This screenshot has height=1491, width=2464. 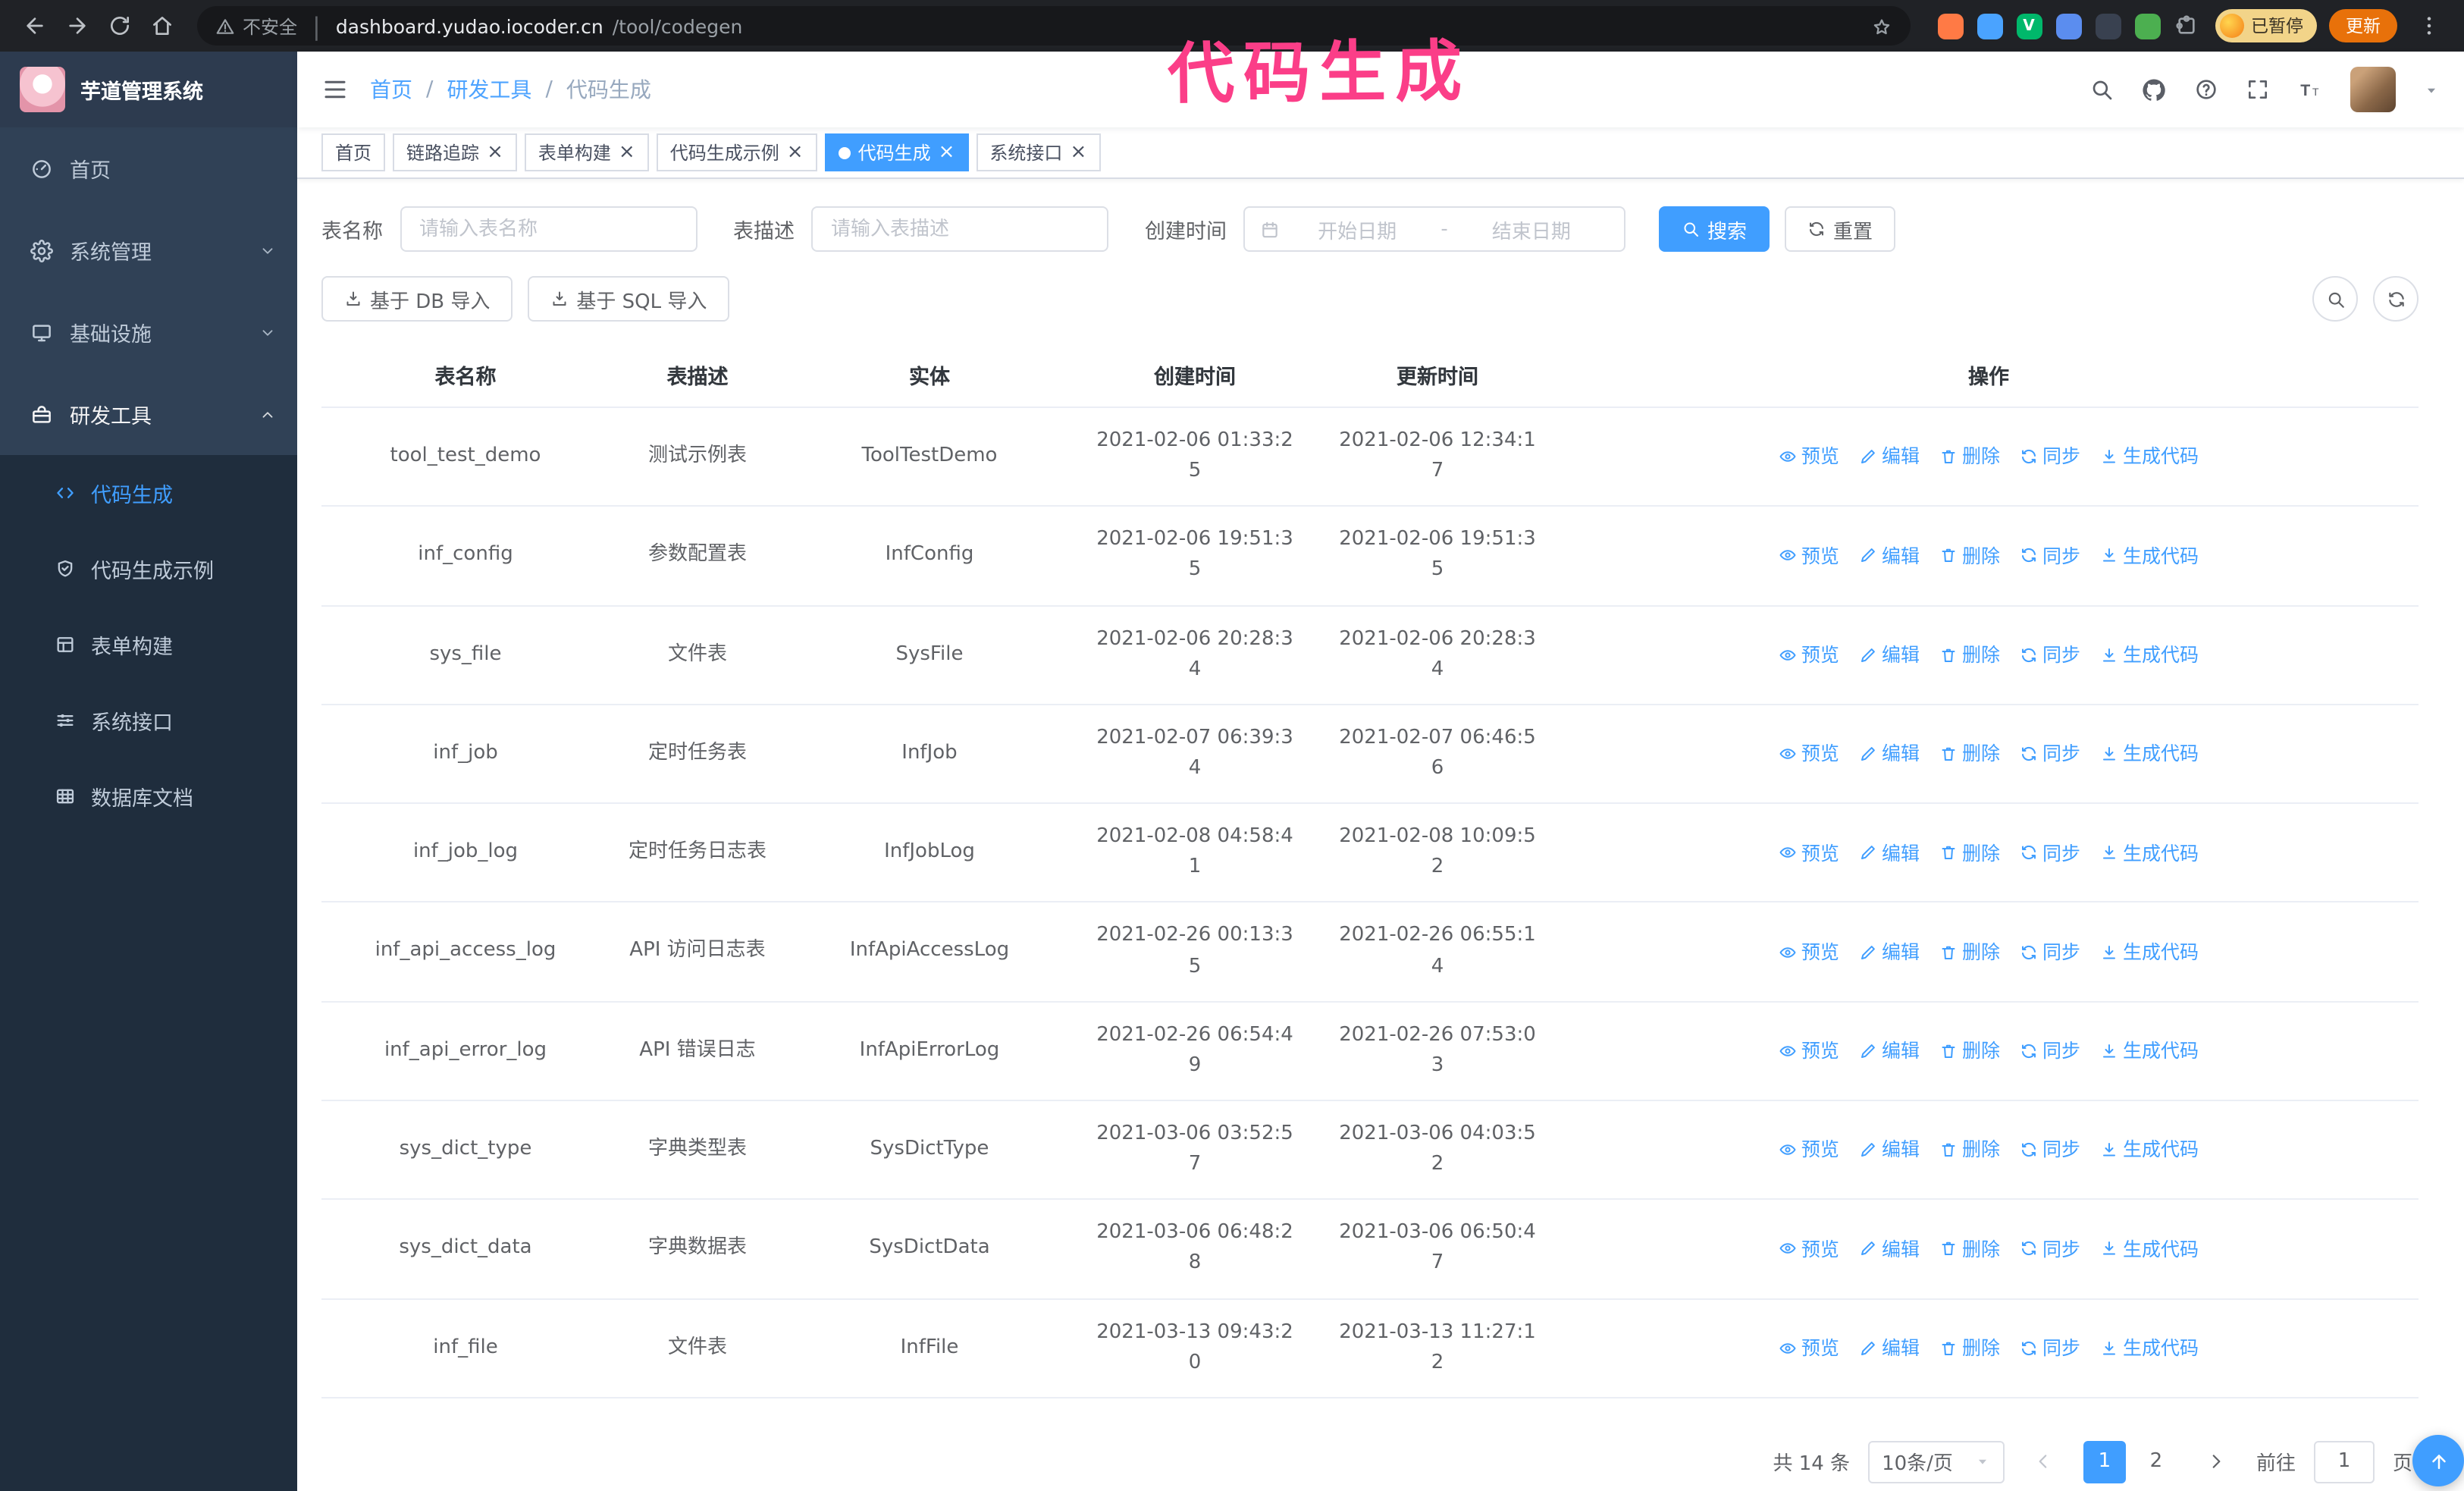 I want to click on user-avatar, so click(x=2373, y=89).